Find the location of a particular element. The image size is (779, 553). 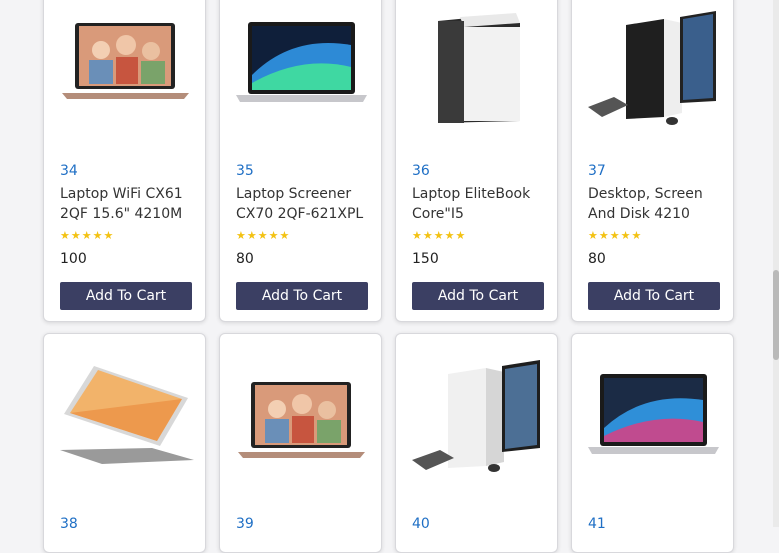

product-card: 41 is located at coordinates (652, 443).